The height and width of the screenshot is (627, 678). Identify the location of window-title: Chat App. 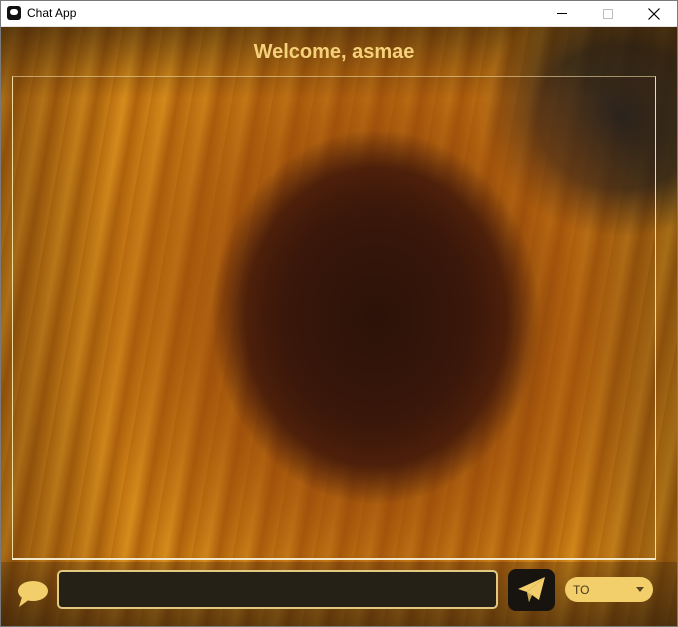
(52, 13).